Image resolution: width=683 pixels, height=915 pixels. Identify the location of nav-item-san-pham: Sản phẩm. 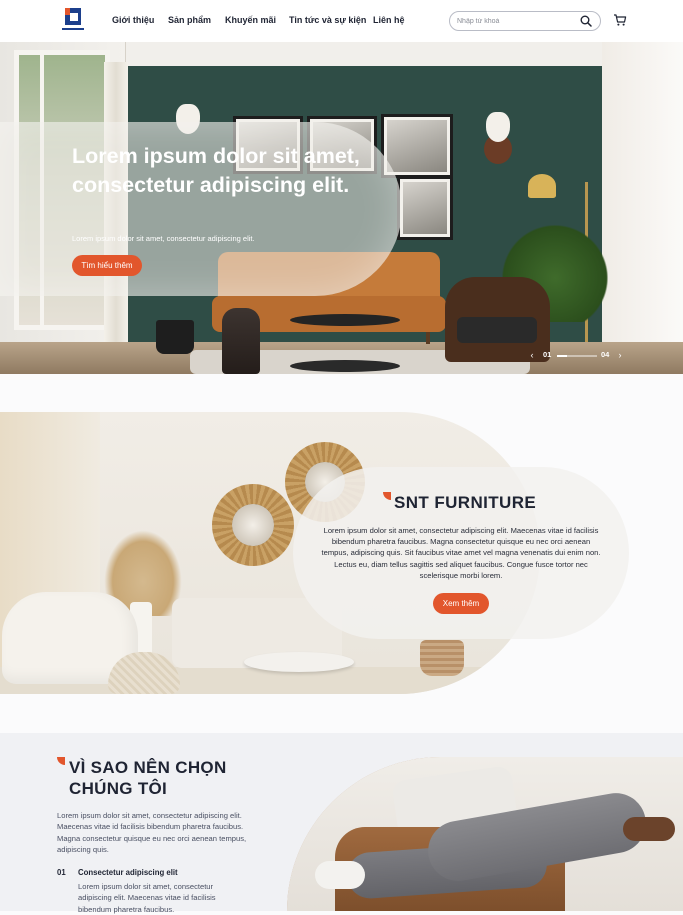
(189, 20).